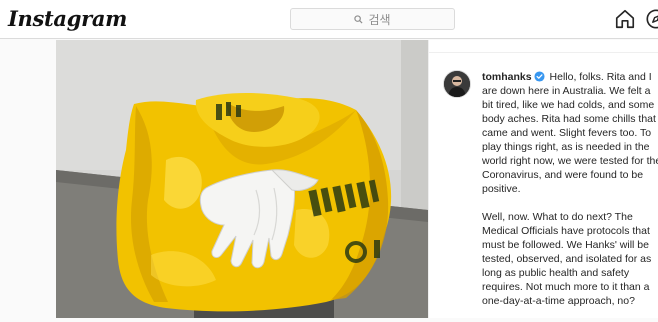  I want to click on search-input: 검색, so click(372, 19).